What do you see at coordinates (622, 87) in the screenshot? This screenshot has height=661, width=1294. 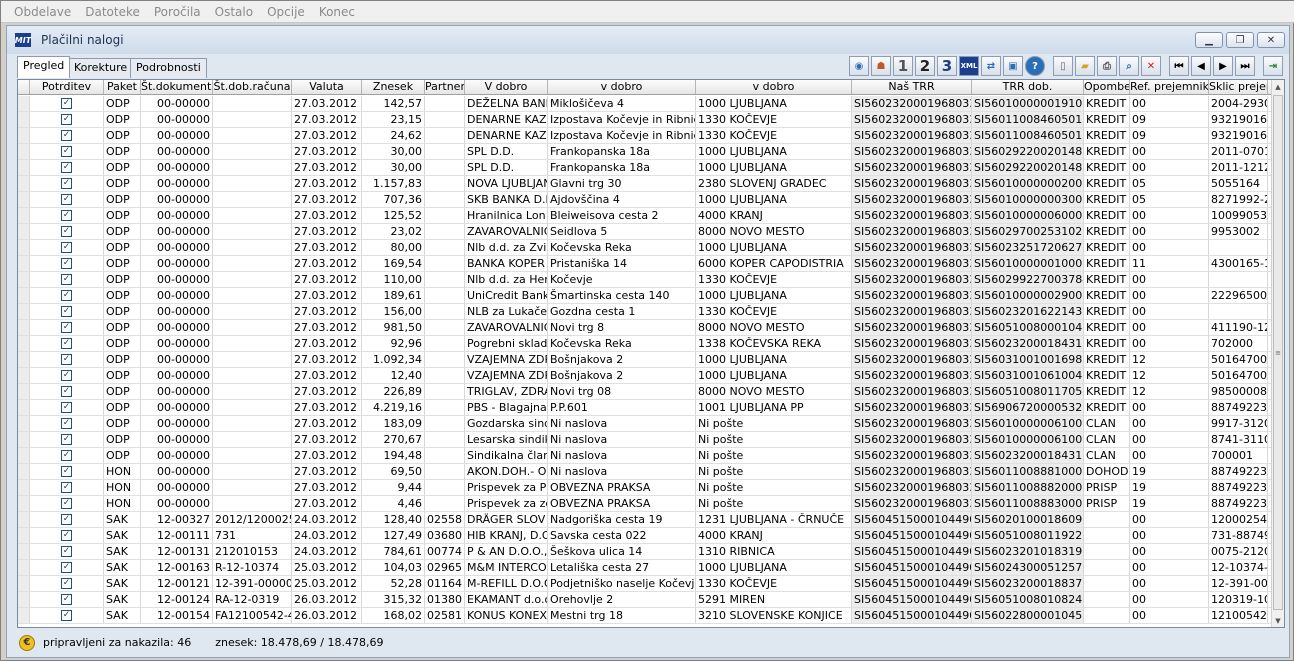 I see `column-header-v-dobro-address: v dobro` at bounding box center [622, 87].